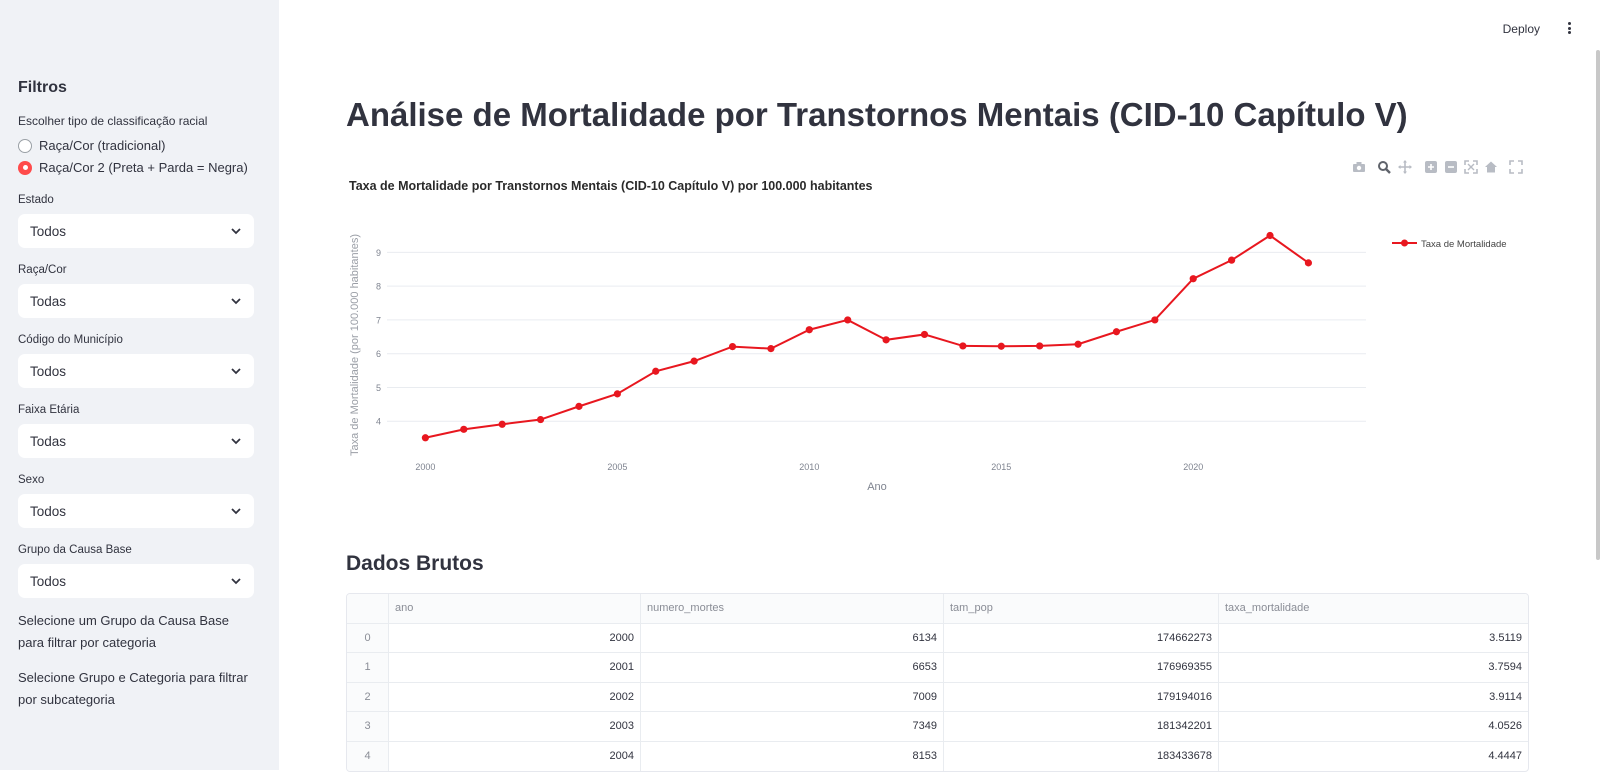 This screenshot has width=1600, height=772. What do you see at coordinates (136, 371) in the screenshot?
I see `municipio-select: Todos` at bounding box center [136, 371].